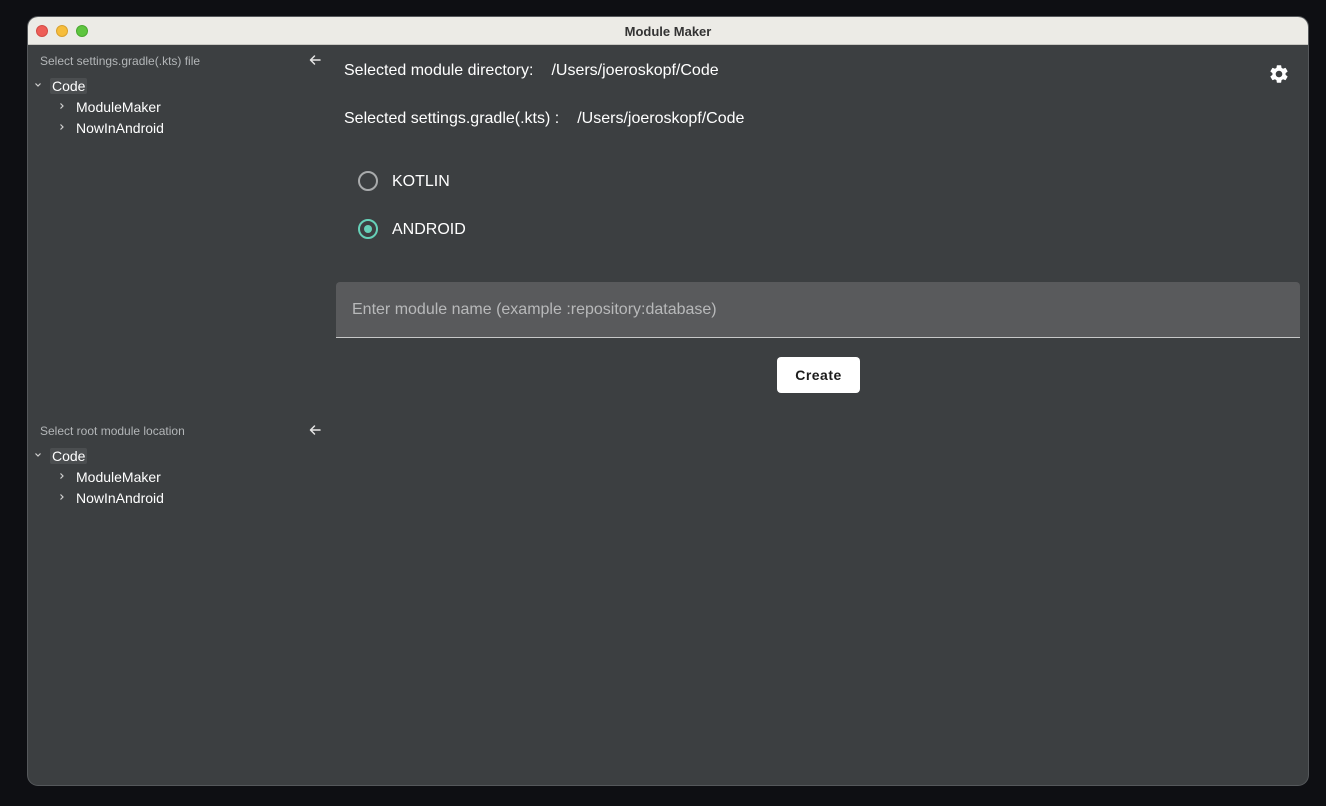  I want to click on radio-selected-dot, so click(368, 229).